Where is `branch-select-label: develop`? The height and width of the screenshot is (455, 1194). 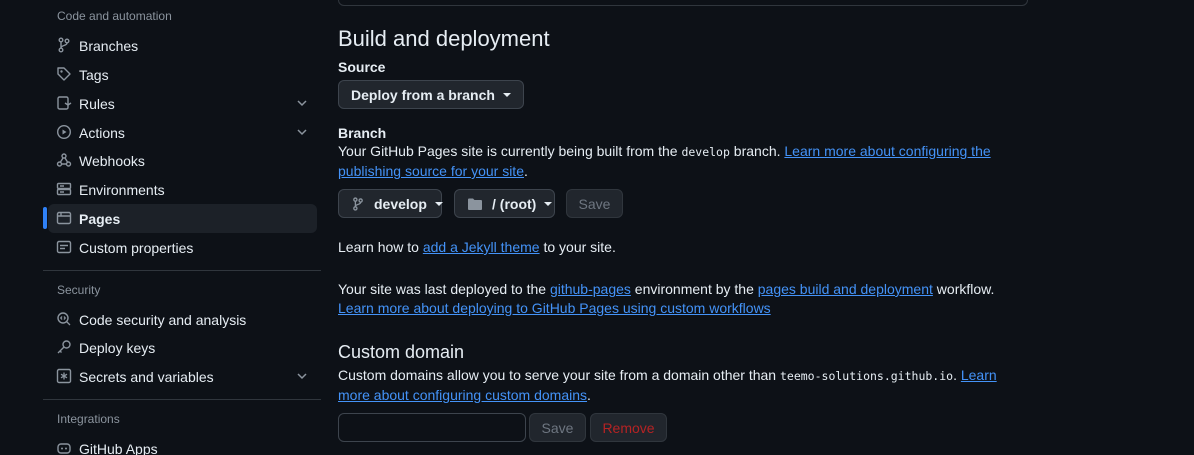 branch-select-label: develop is located at coordinates (400, 203).